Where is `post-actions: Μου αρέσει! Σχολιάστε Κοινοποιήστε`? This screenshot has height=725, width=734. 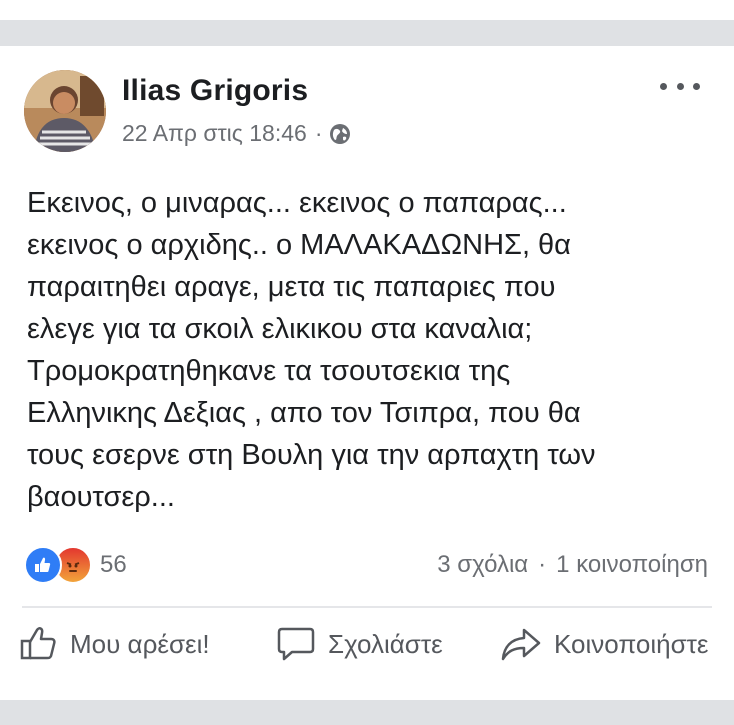
post-actions: Μου αρέσει! Σχολιάστε Κοινοποιήστε is located at coordinates (367, 654).